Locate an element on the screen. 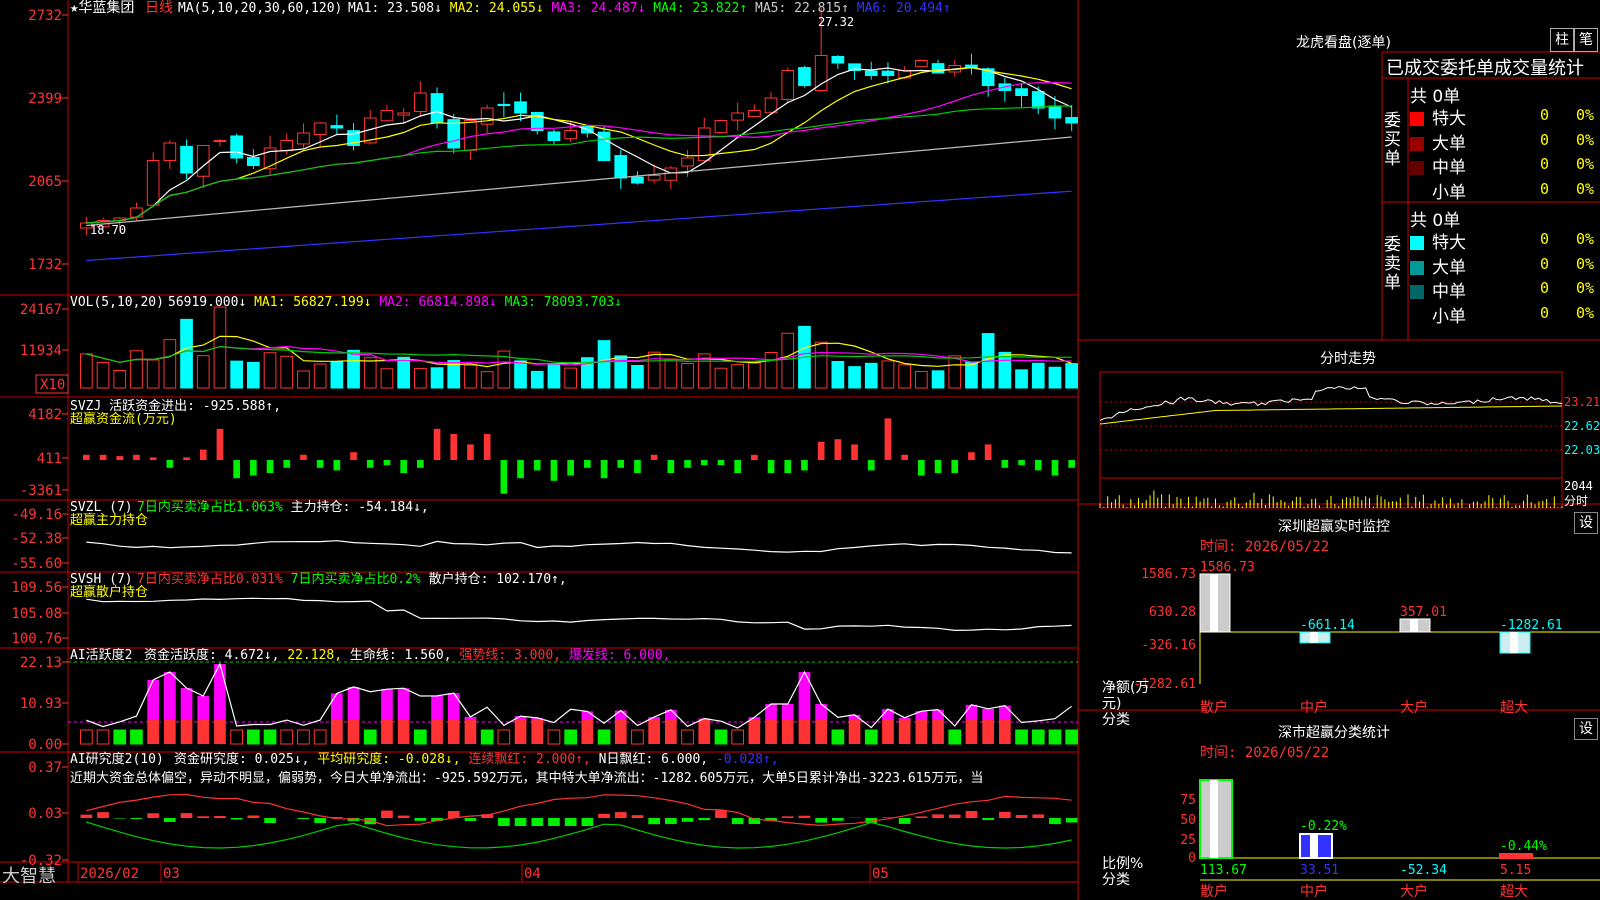  date-label: 05 is located at coordinates (880, 874).